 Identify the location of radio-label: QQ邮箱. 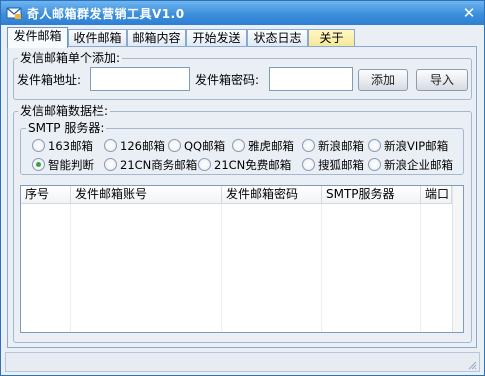
(205, 146).